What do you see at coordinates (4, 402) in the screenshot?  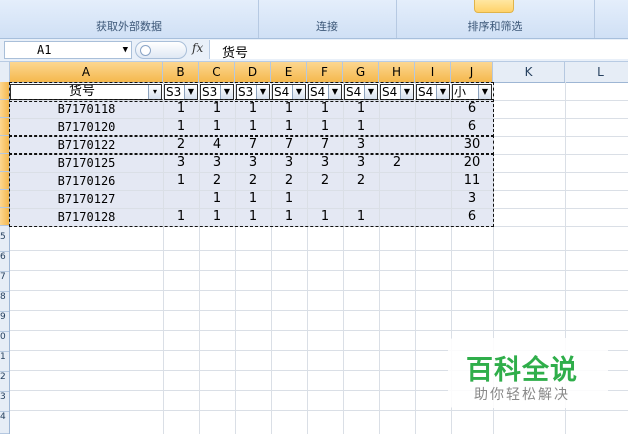 I see `row-header: 3` at bounding box center [4, 402].